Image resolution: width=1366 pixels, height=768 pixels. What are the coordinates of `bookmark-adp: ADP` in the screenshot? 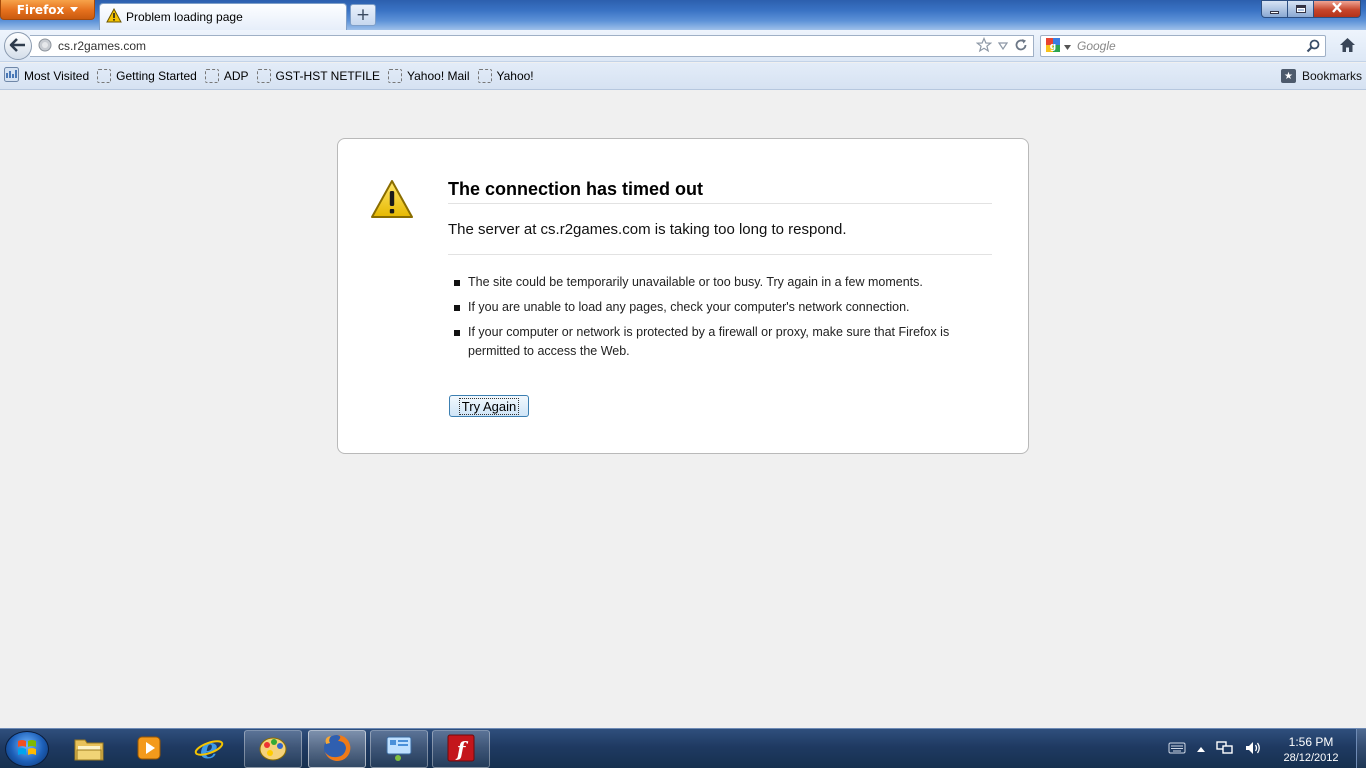 It's located at (226, 76).